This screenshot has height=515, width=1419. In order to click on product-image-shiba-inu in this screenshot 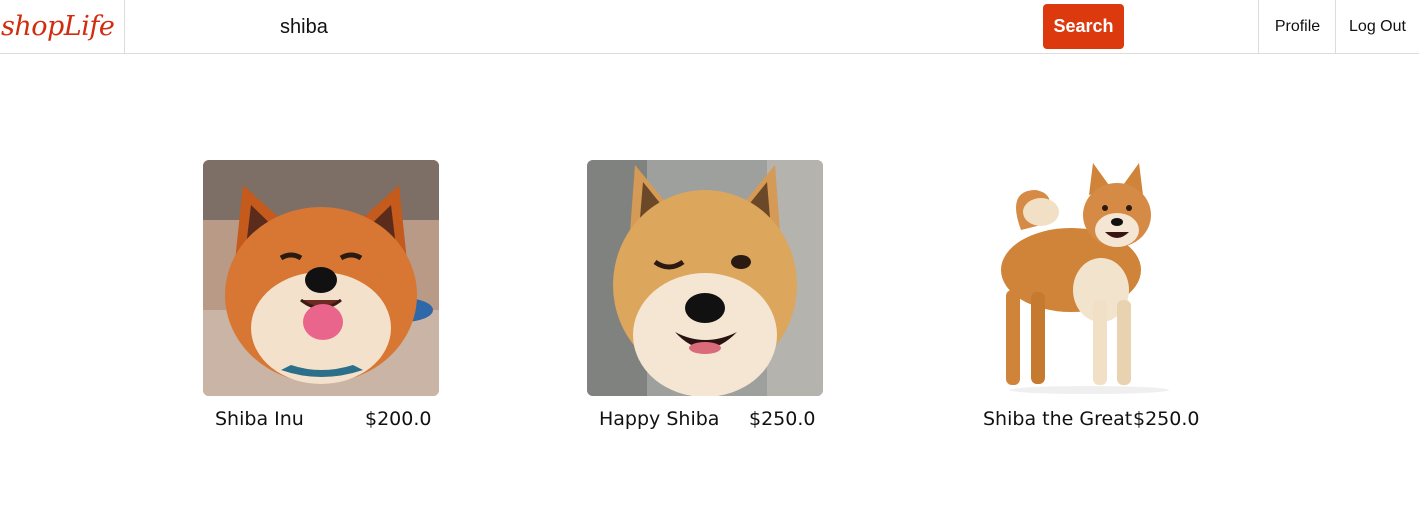, I will do `click(321, 278)`.